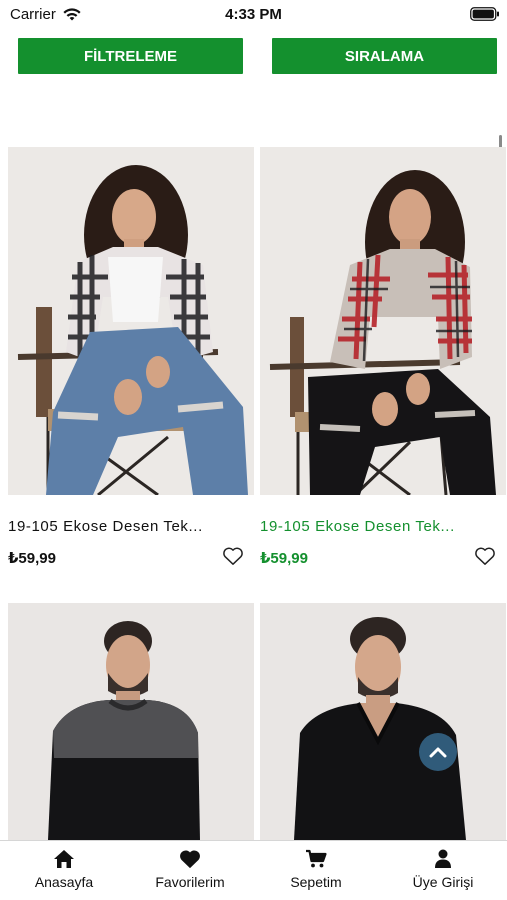 The height and width of the screenshot is (900, 507). I want to click on scroll-to-top-button, so click(438, 752).